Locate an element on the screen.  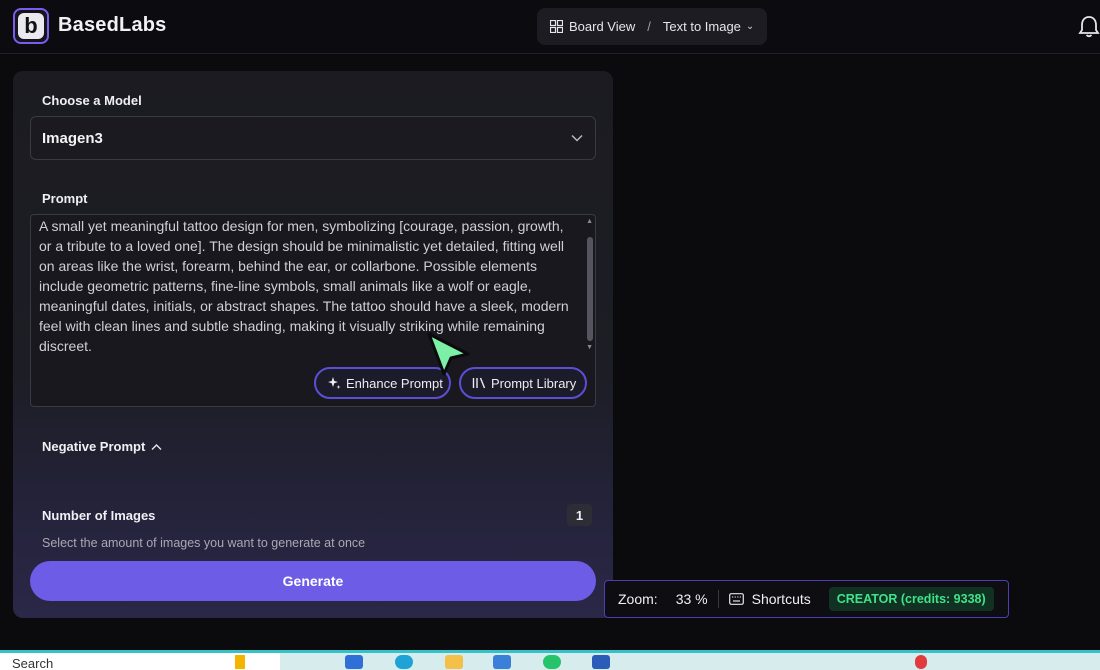
brand-name: BasedLabs is located at coordinates (112, 25).